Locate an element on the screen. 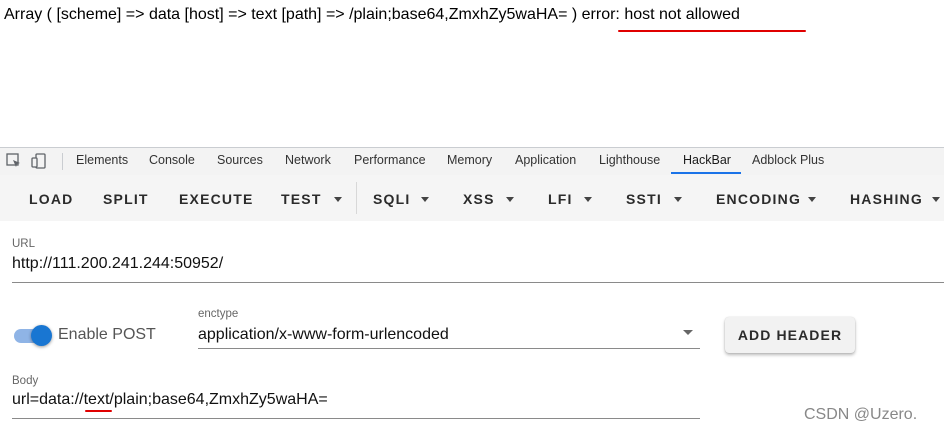 The image size is (944, 434). test-chevron-down-icon is located at coordinates (338, 199).